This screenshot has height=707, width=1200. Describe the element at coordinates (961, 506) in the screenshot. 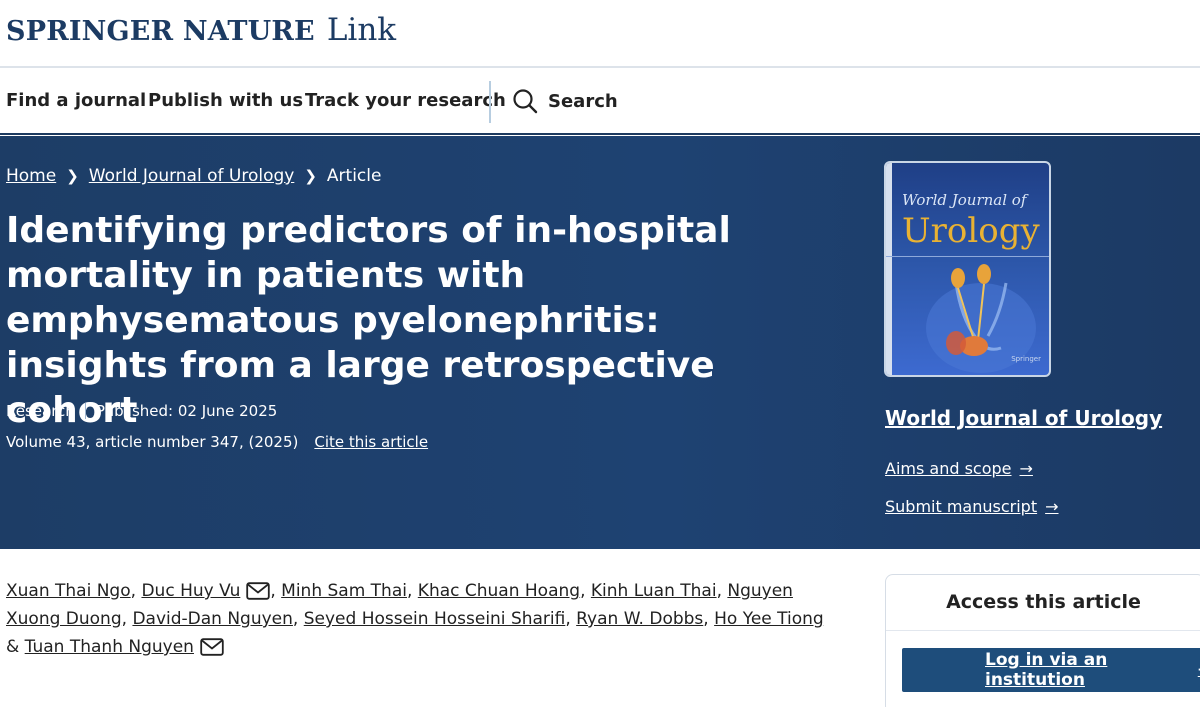

I see `submit-manuscript-label: Submit manuscript` at that location.